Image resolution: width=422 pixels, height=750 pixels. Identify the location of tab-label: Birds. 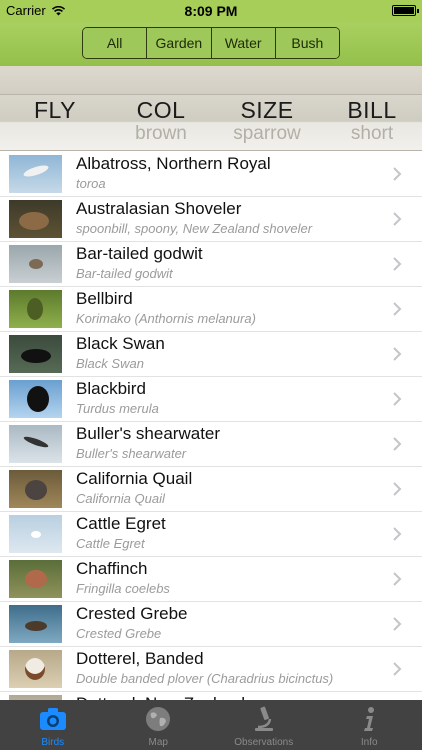
(53, 742).